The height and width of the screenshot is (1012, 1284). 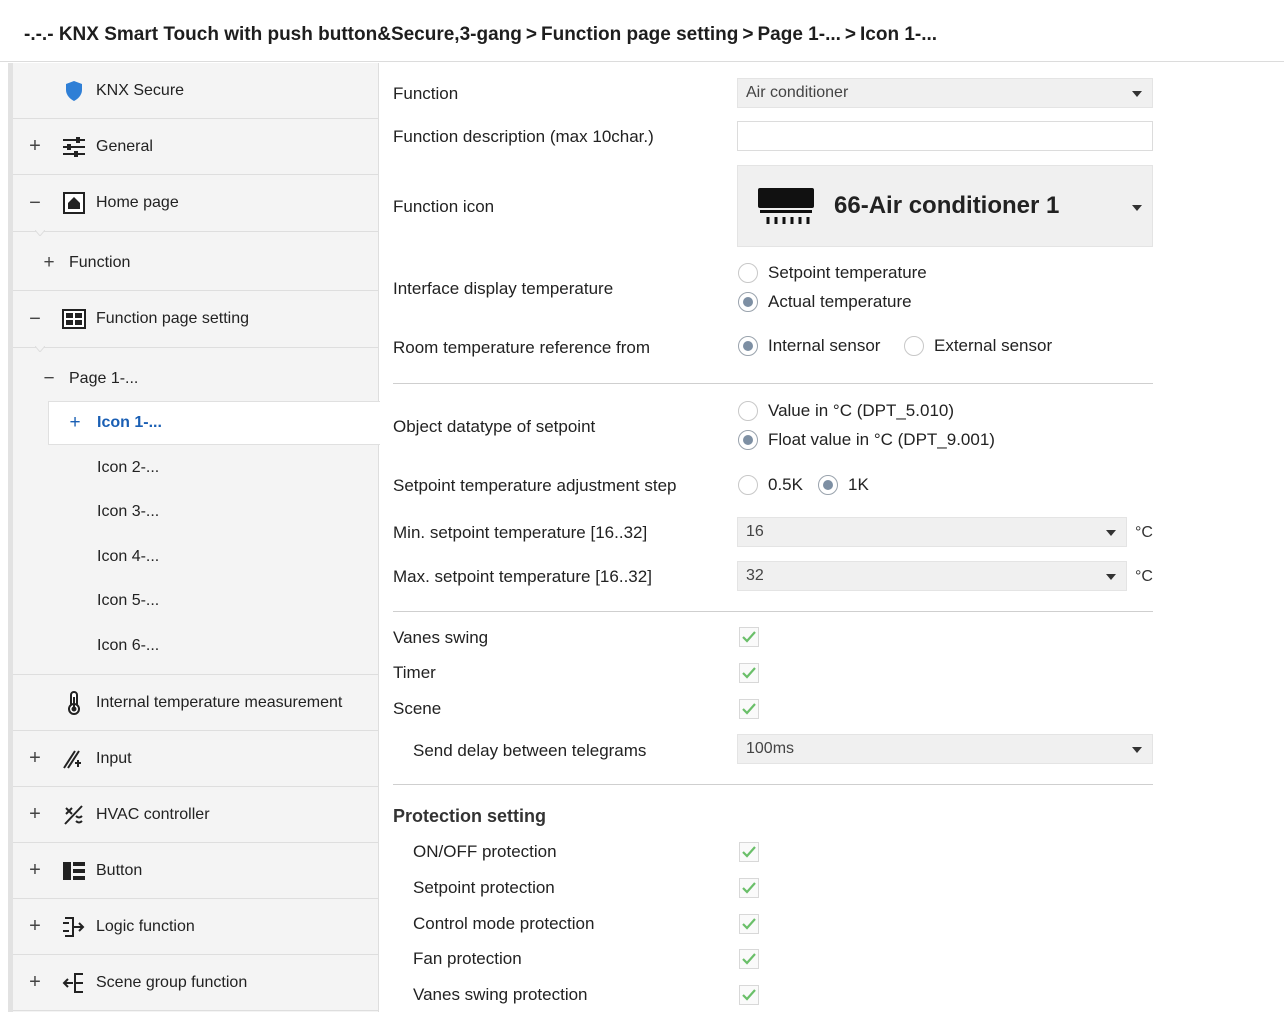 I want to click on radio-external-sensor: External sensor, so click(x=978, y=346).